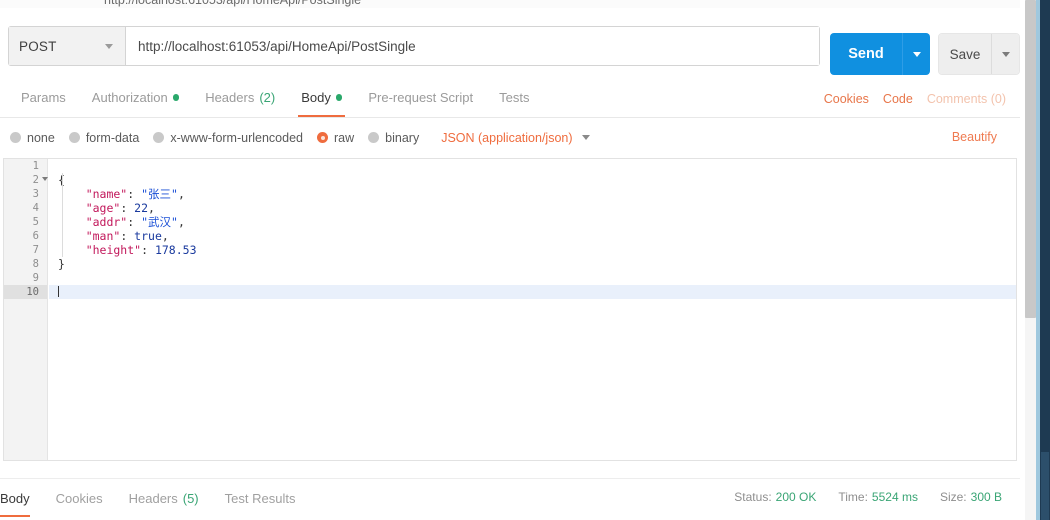 Image resolution: width=1050 pixels, height=520 pixels. What do you see at coordinates (532, 222) in the screenshot?
I see `editor-code-line: "addr": "武汉",` at bounding box center [532, 222].